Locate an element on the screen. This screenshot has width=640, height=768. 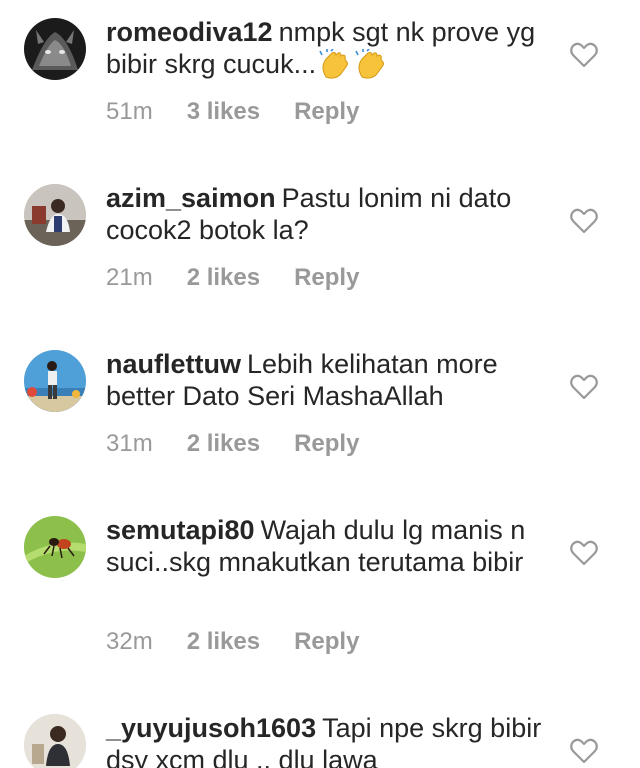
comment-username: _yuyujusoh1603 is located at coordinates (211, 728).